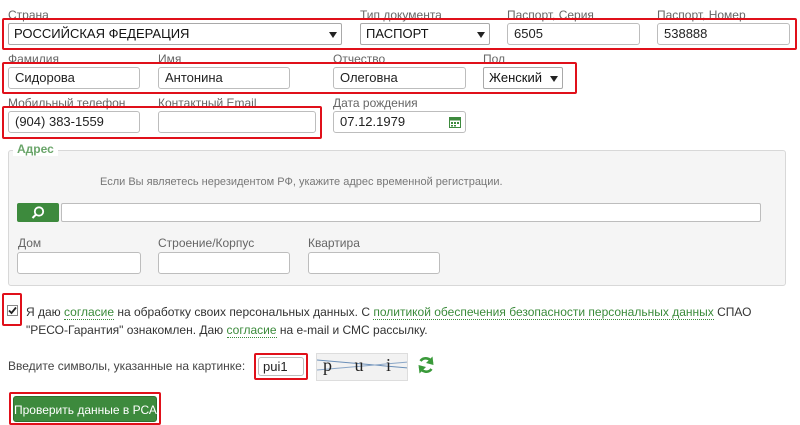 The image size is (800, 425). Describe the element at coordinates (224, 263) in the screenshot. I see `building-input` at that location.